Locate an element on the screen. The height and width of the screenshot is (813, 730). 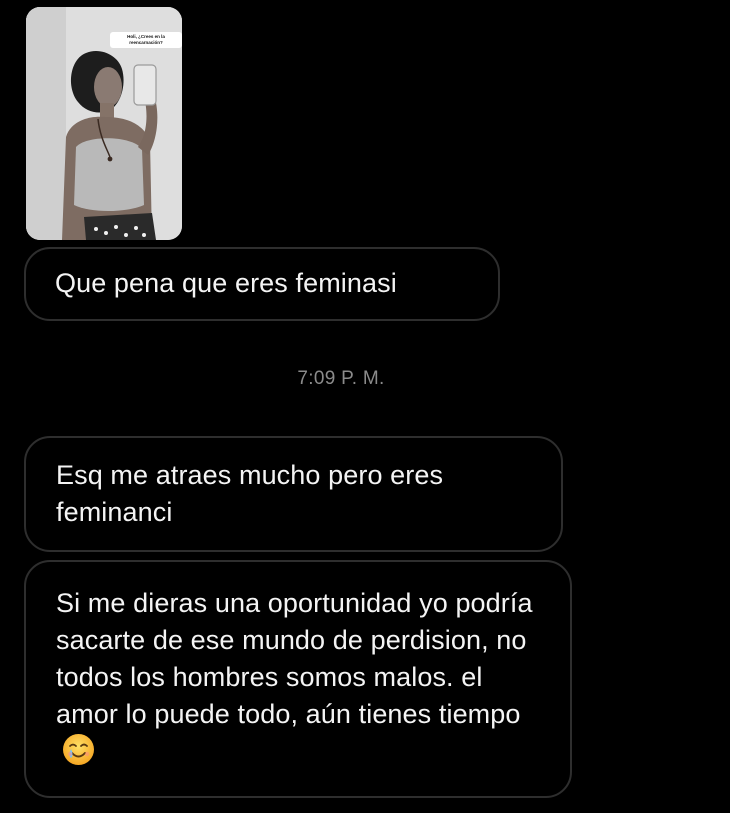
message-timestamp: 7:09 P. M. is located at coordinates (341, 378).